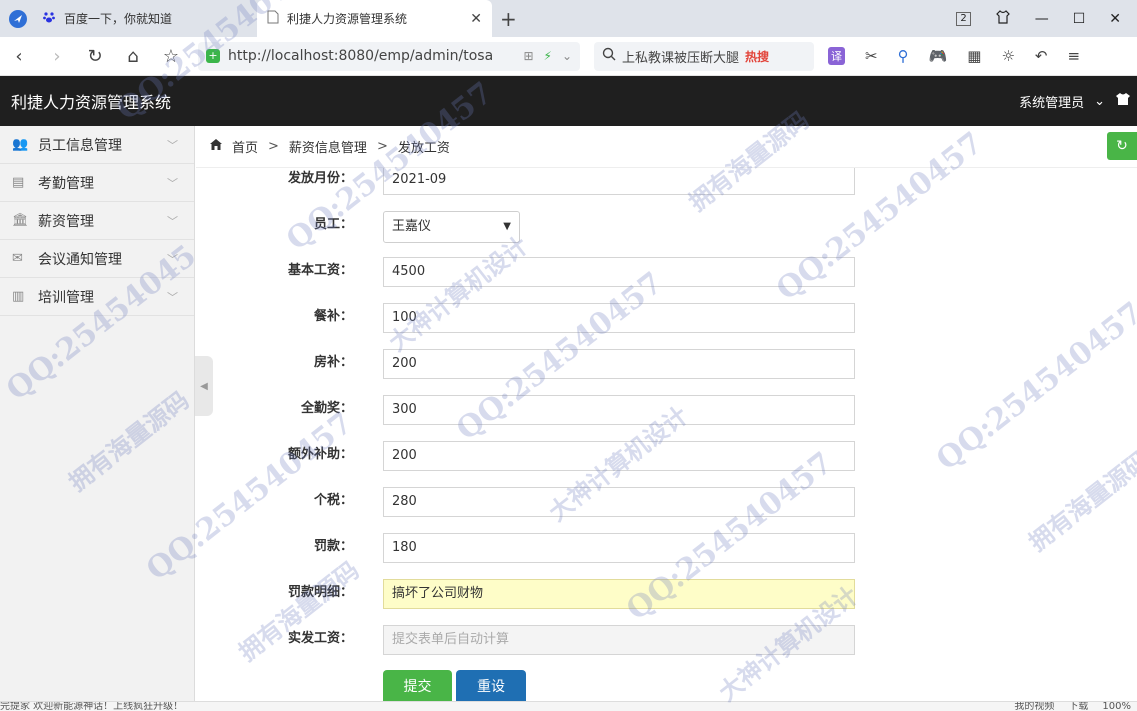 Image resolution: width=1137 pixels, height=711 pixels. What do you see at coordinates (328, 146) in the screenshot?
I see `breadcrumb-salary-info: 薪资信息管理` at bounding box center [328, 146].